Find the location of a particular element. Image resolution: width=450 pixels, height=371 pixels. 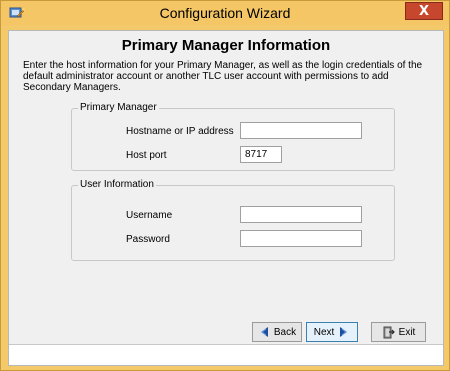

close-icon: X is located at coordinates (424, 11).